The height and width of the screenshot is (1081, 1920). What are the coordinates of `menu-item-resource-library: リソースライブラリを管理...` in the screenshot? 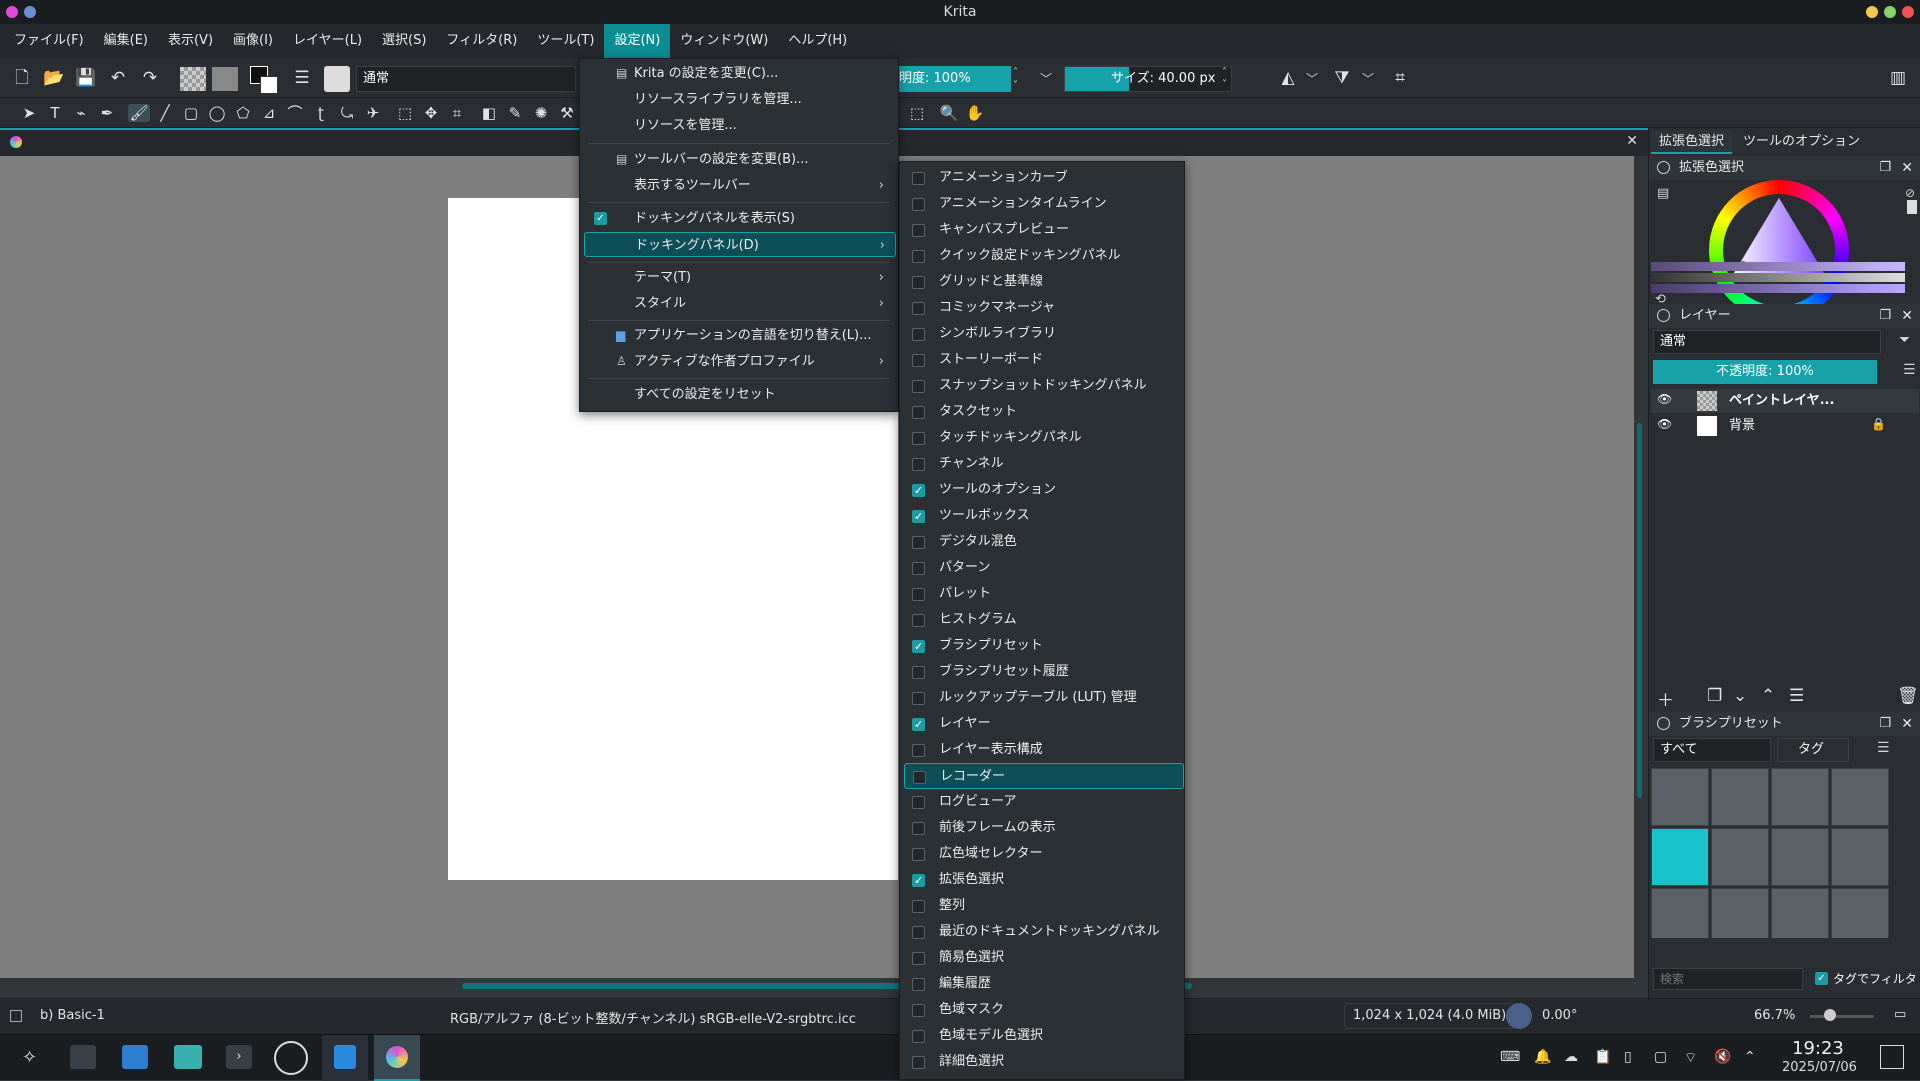 It's located at (739, 99).